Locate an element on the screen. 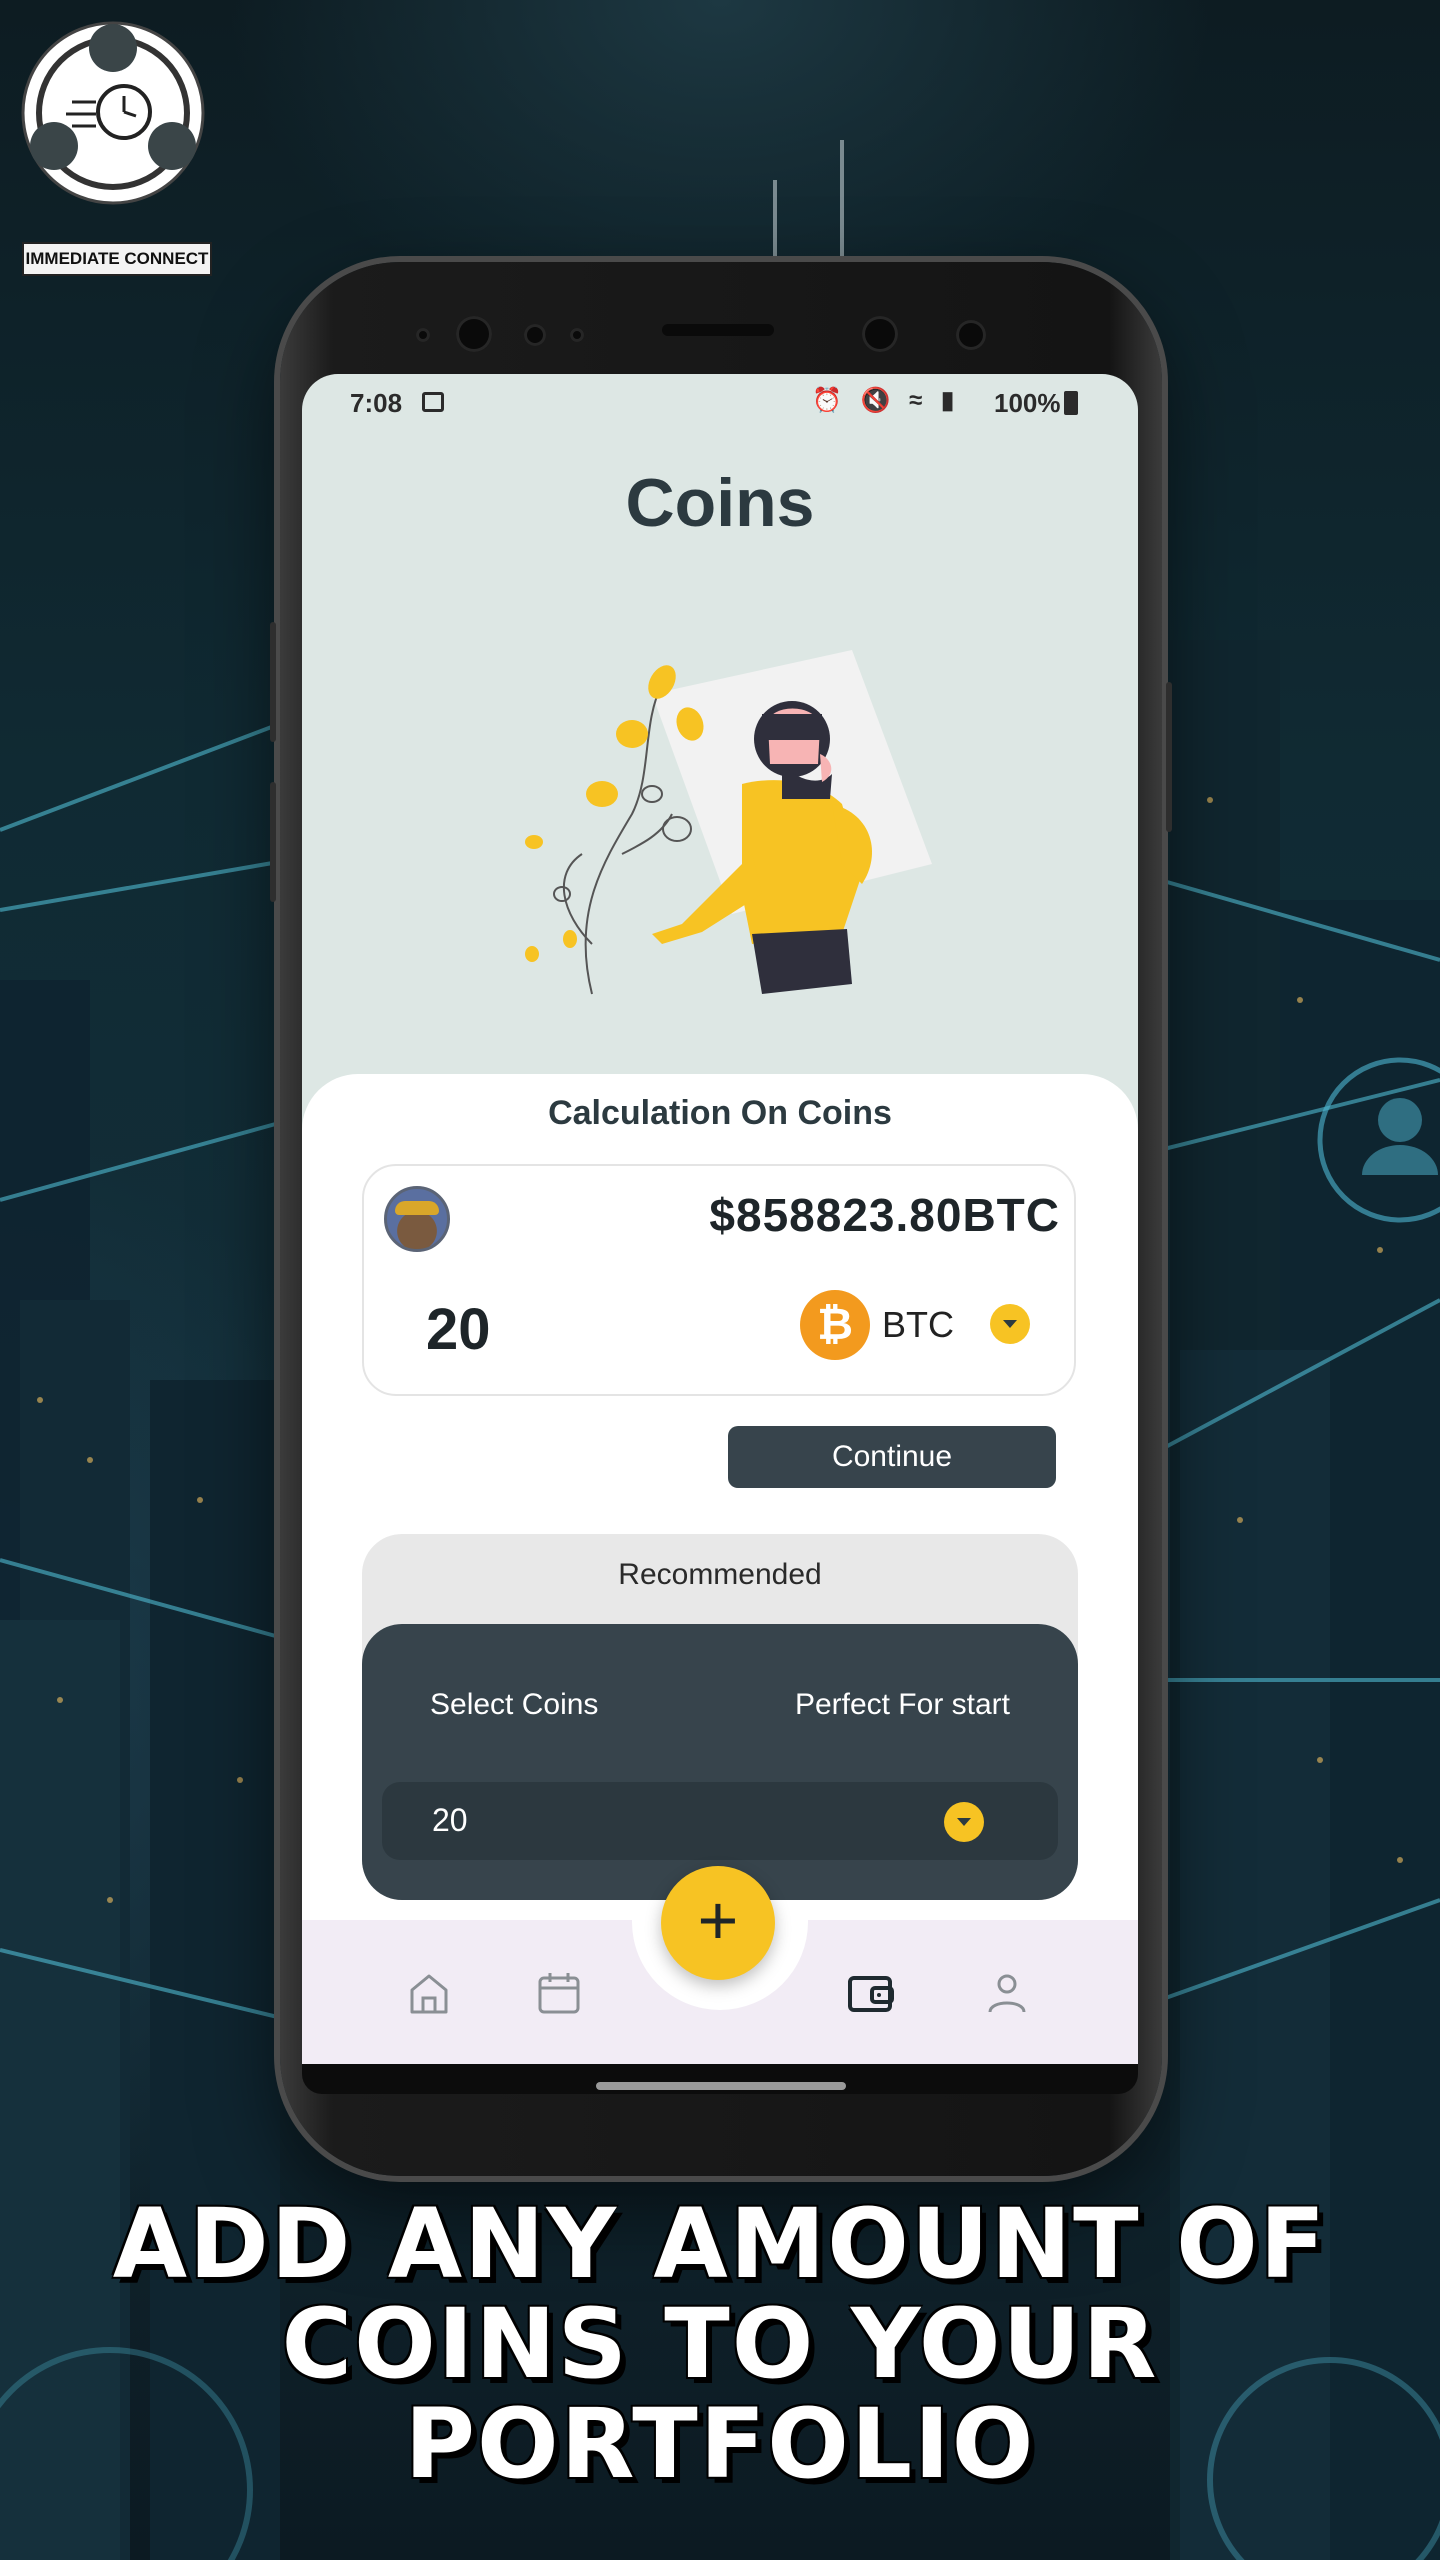  avatar is located at coordinates (417, 1219).